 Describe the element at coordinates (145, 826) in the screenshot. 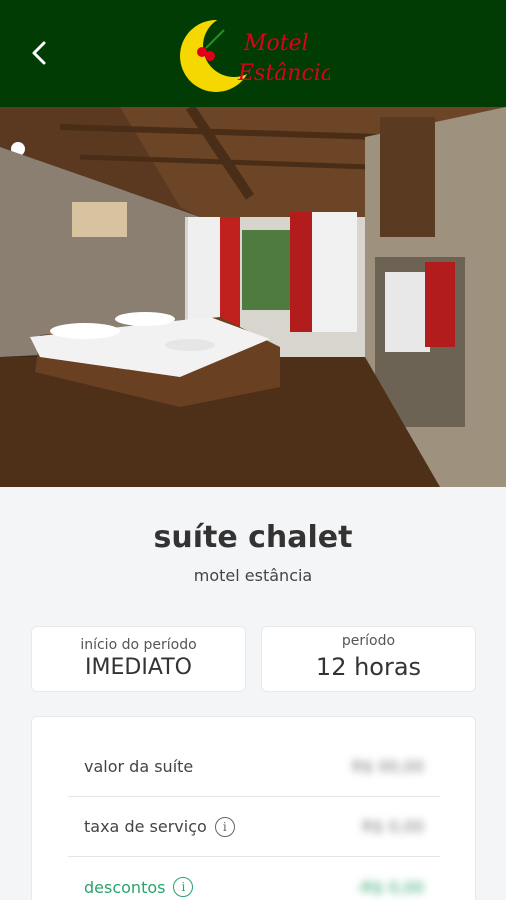

I see `service-fee-label: taxa de serviço` at that location.